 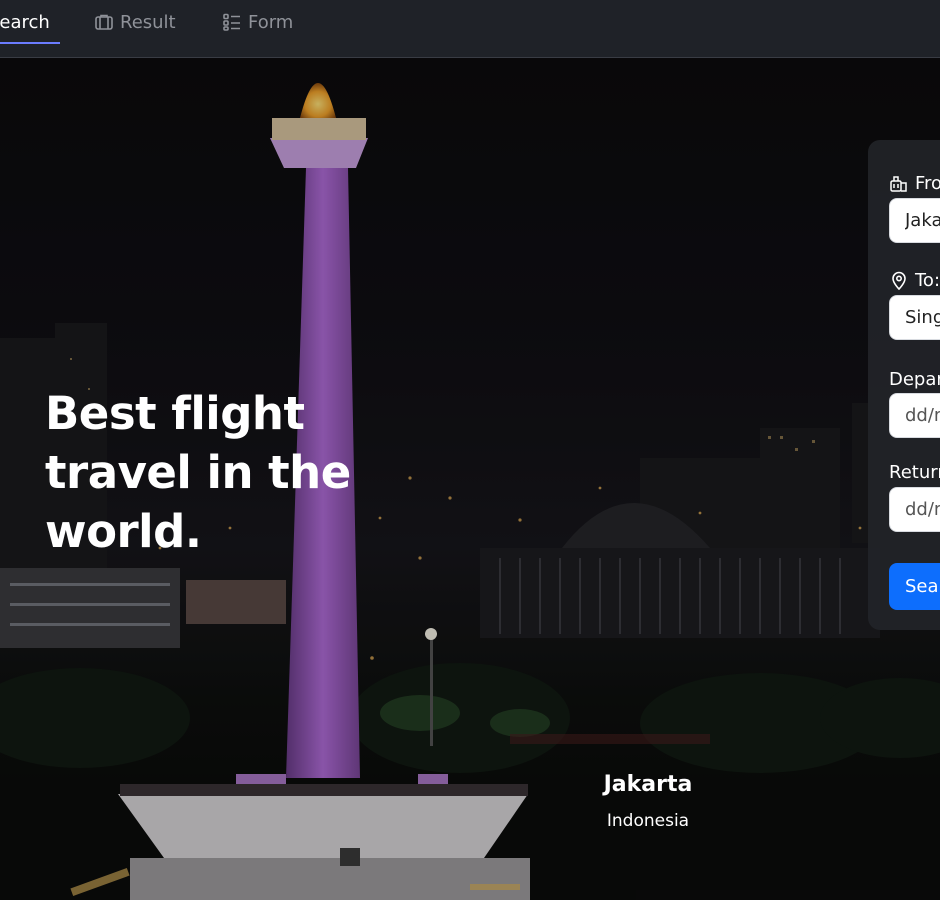 I want to click on from-label: From:, so click(x=914, y=183).